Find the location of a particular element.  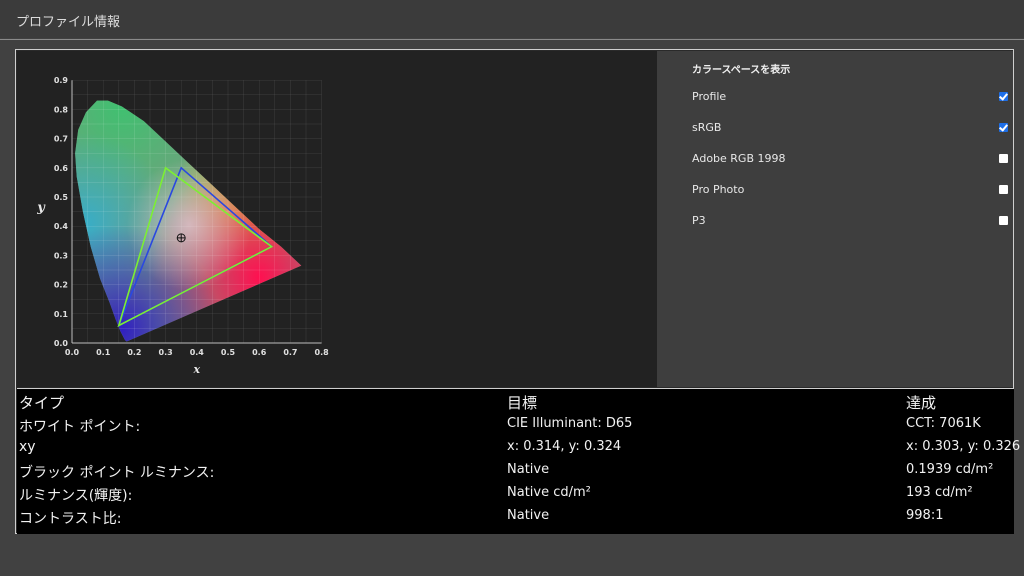

row-achieved: CCT: 7061K is located at coordinates (943, 423).